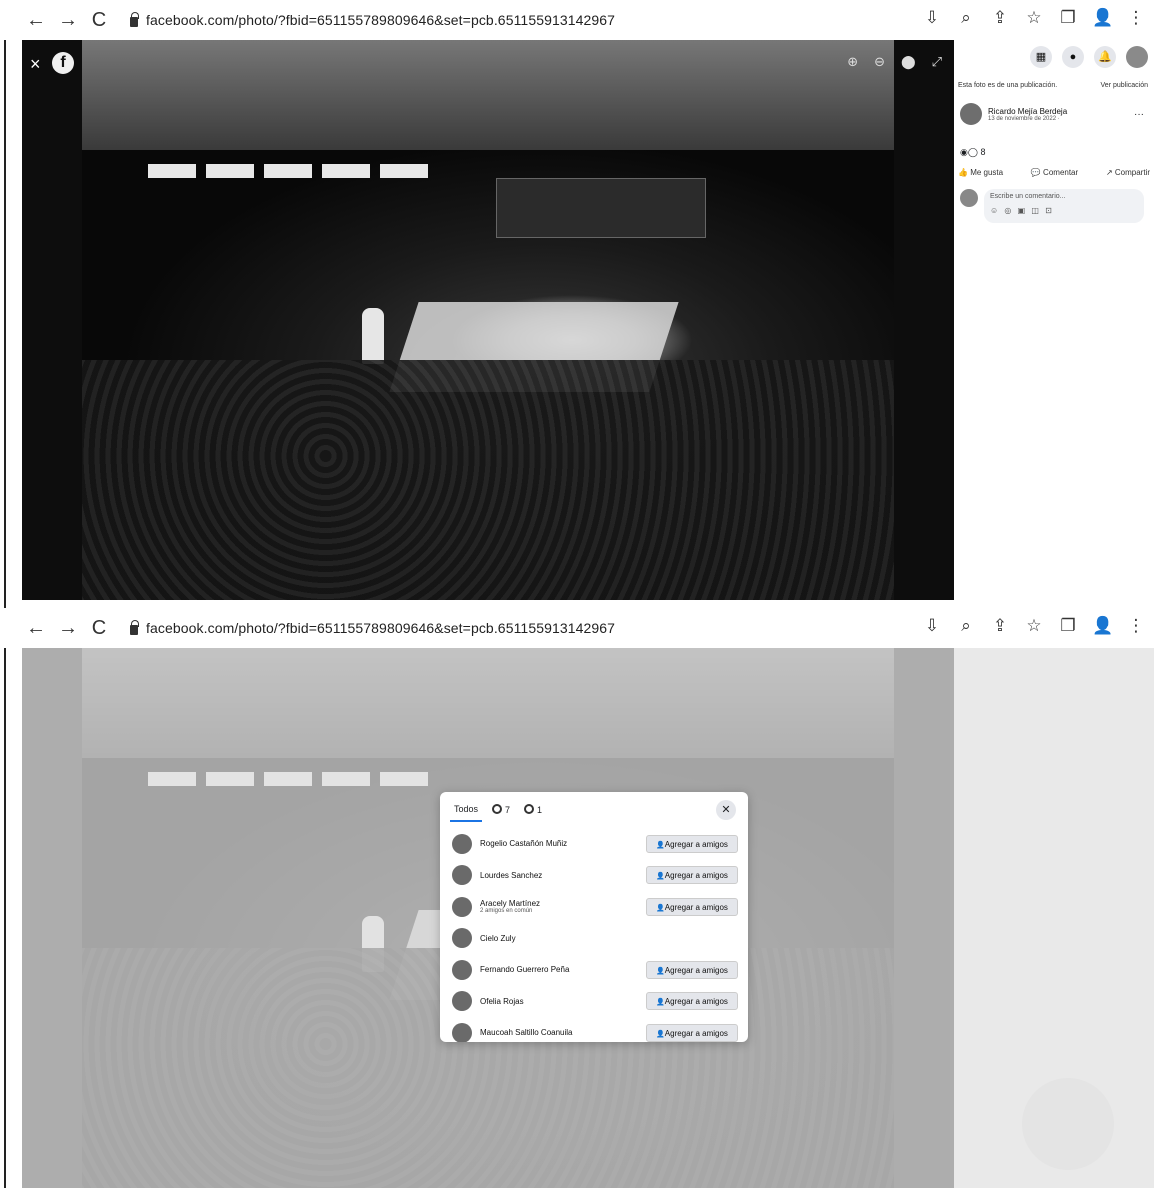 The height and width of the screenshot is (1188, 1154). I want to click on messenger-icon: ●, so click(1073, 57).